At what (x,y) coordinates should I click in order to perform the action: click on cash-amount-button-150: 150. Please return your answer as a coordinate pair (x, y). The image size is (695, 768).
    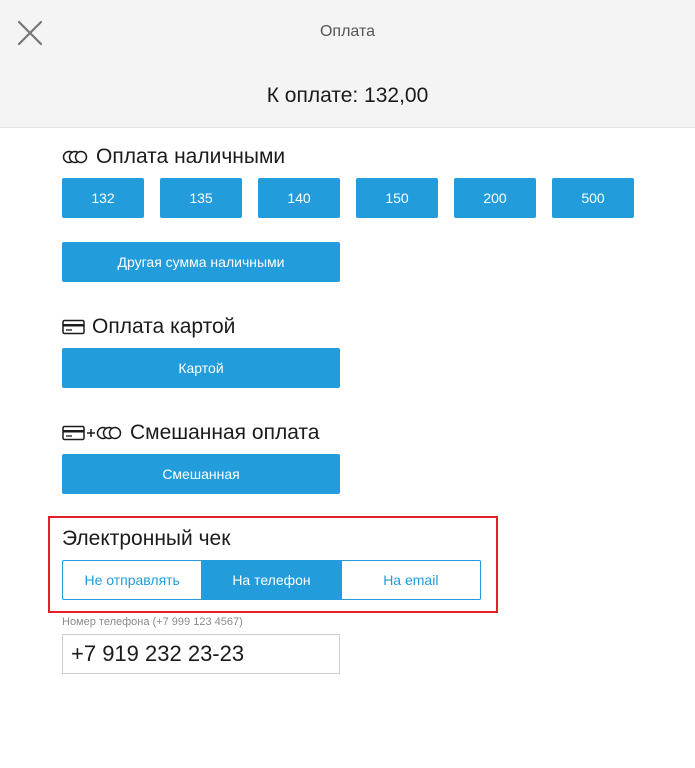
    Looking at the image, I should click on (397, 198).